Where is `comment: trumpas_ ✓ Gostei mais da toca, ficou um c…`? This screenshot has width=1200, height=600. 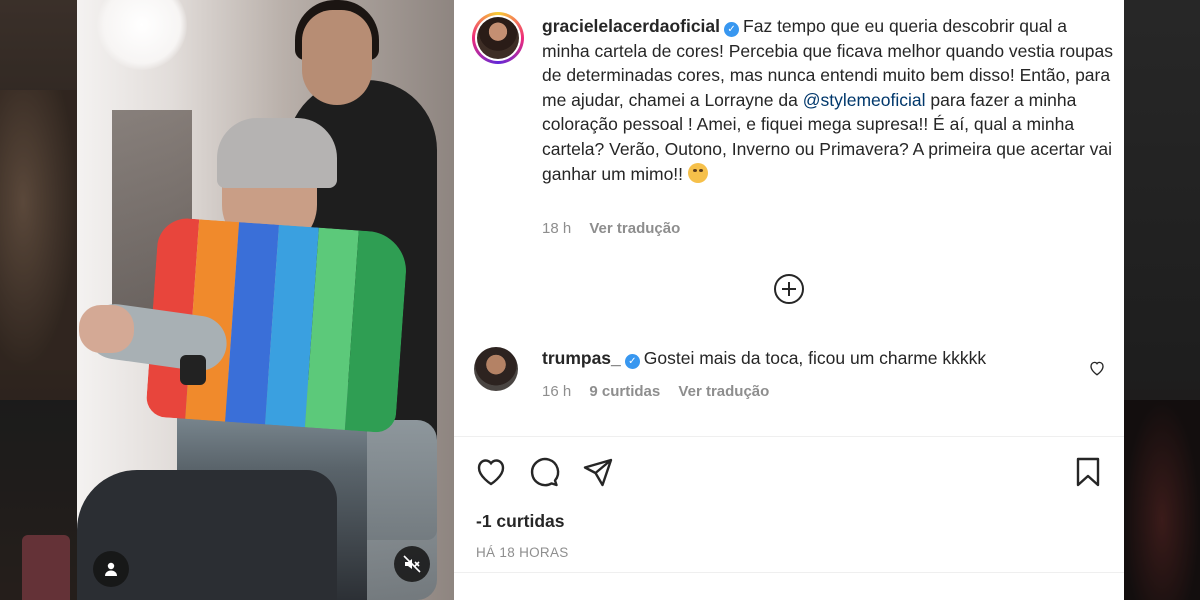
comment: trumpas_ ✓ Gostei mais da toca, ficou um c… is located at coordinates (764, 358).